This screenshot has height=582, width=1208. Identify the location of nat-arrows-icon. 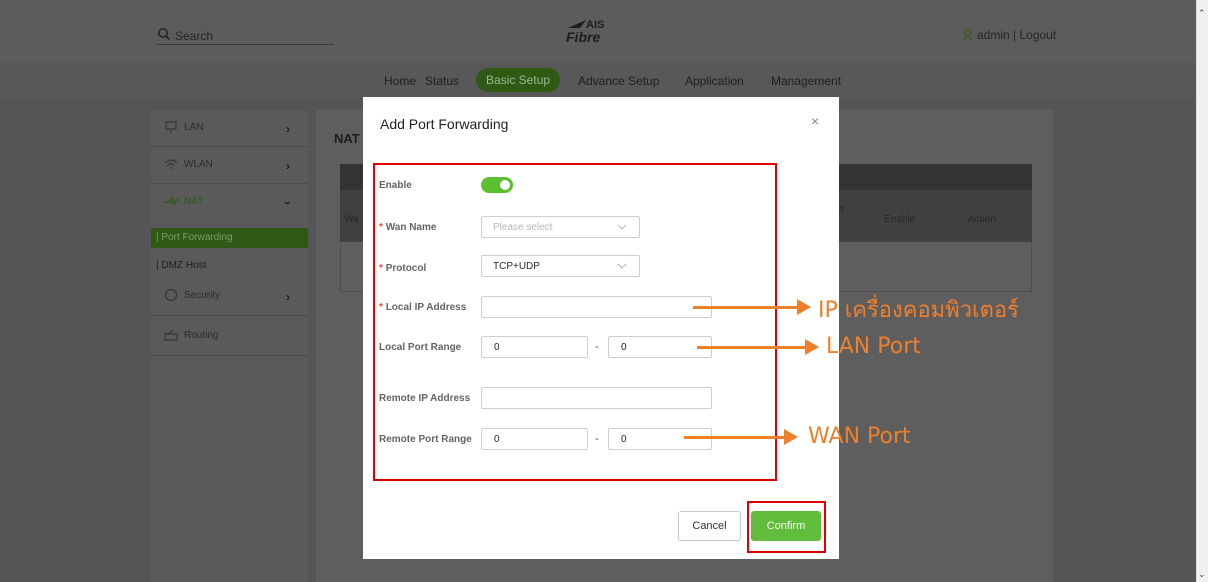
(172, 201).